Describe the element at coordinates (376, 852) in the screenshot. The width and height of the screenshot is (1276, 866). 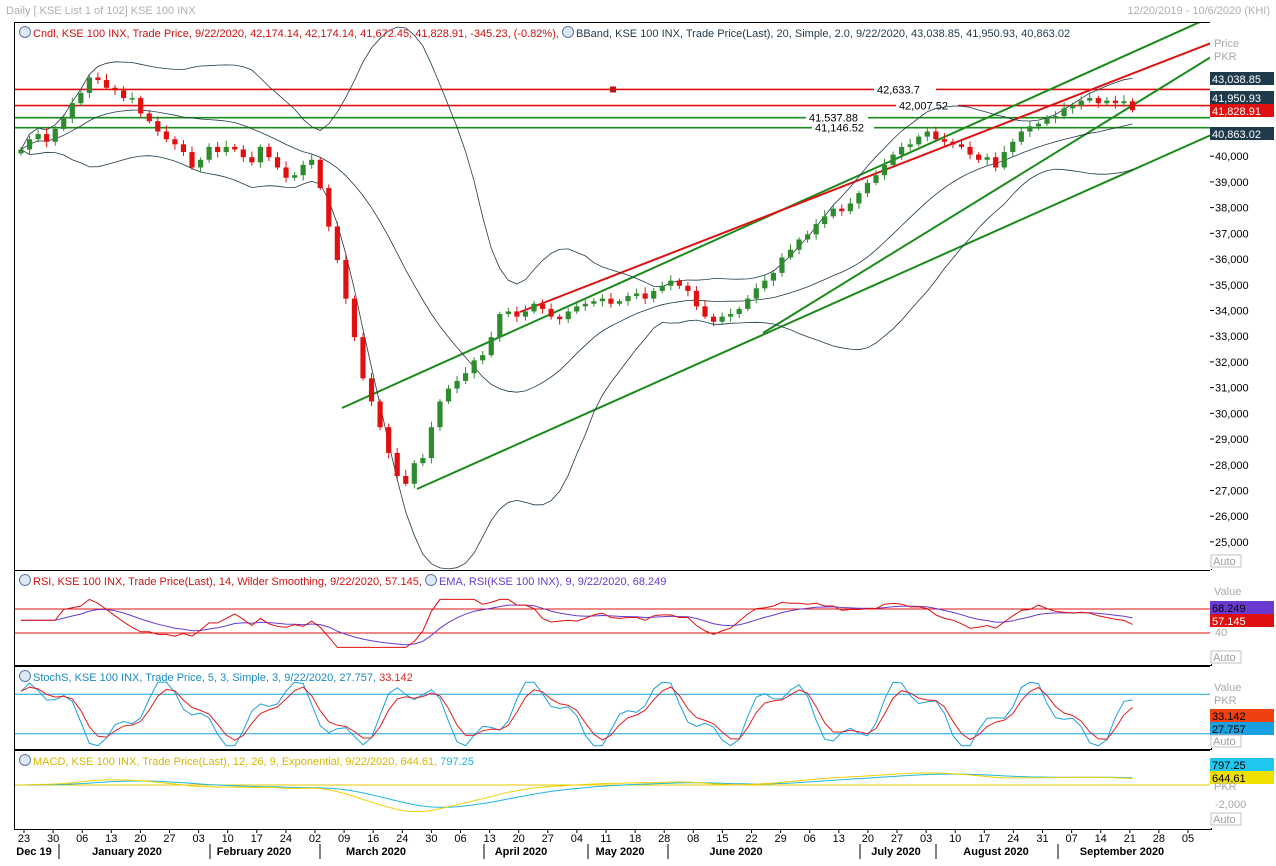
I see `month-label: March 2020` at that location.